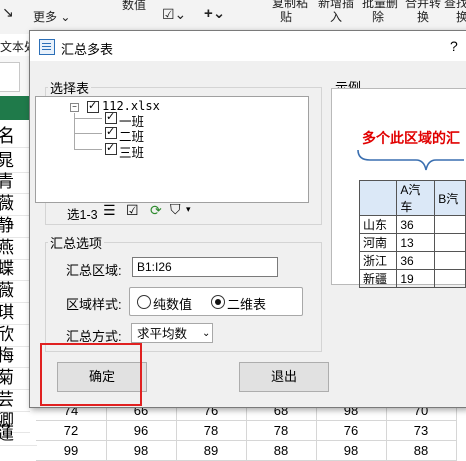 The height and width of the screenshot is (461, 466). What do you see at coordinates (109, 210) in the screenshot?
I see `list-icon: ☰` at bounding box center [109, 210].